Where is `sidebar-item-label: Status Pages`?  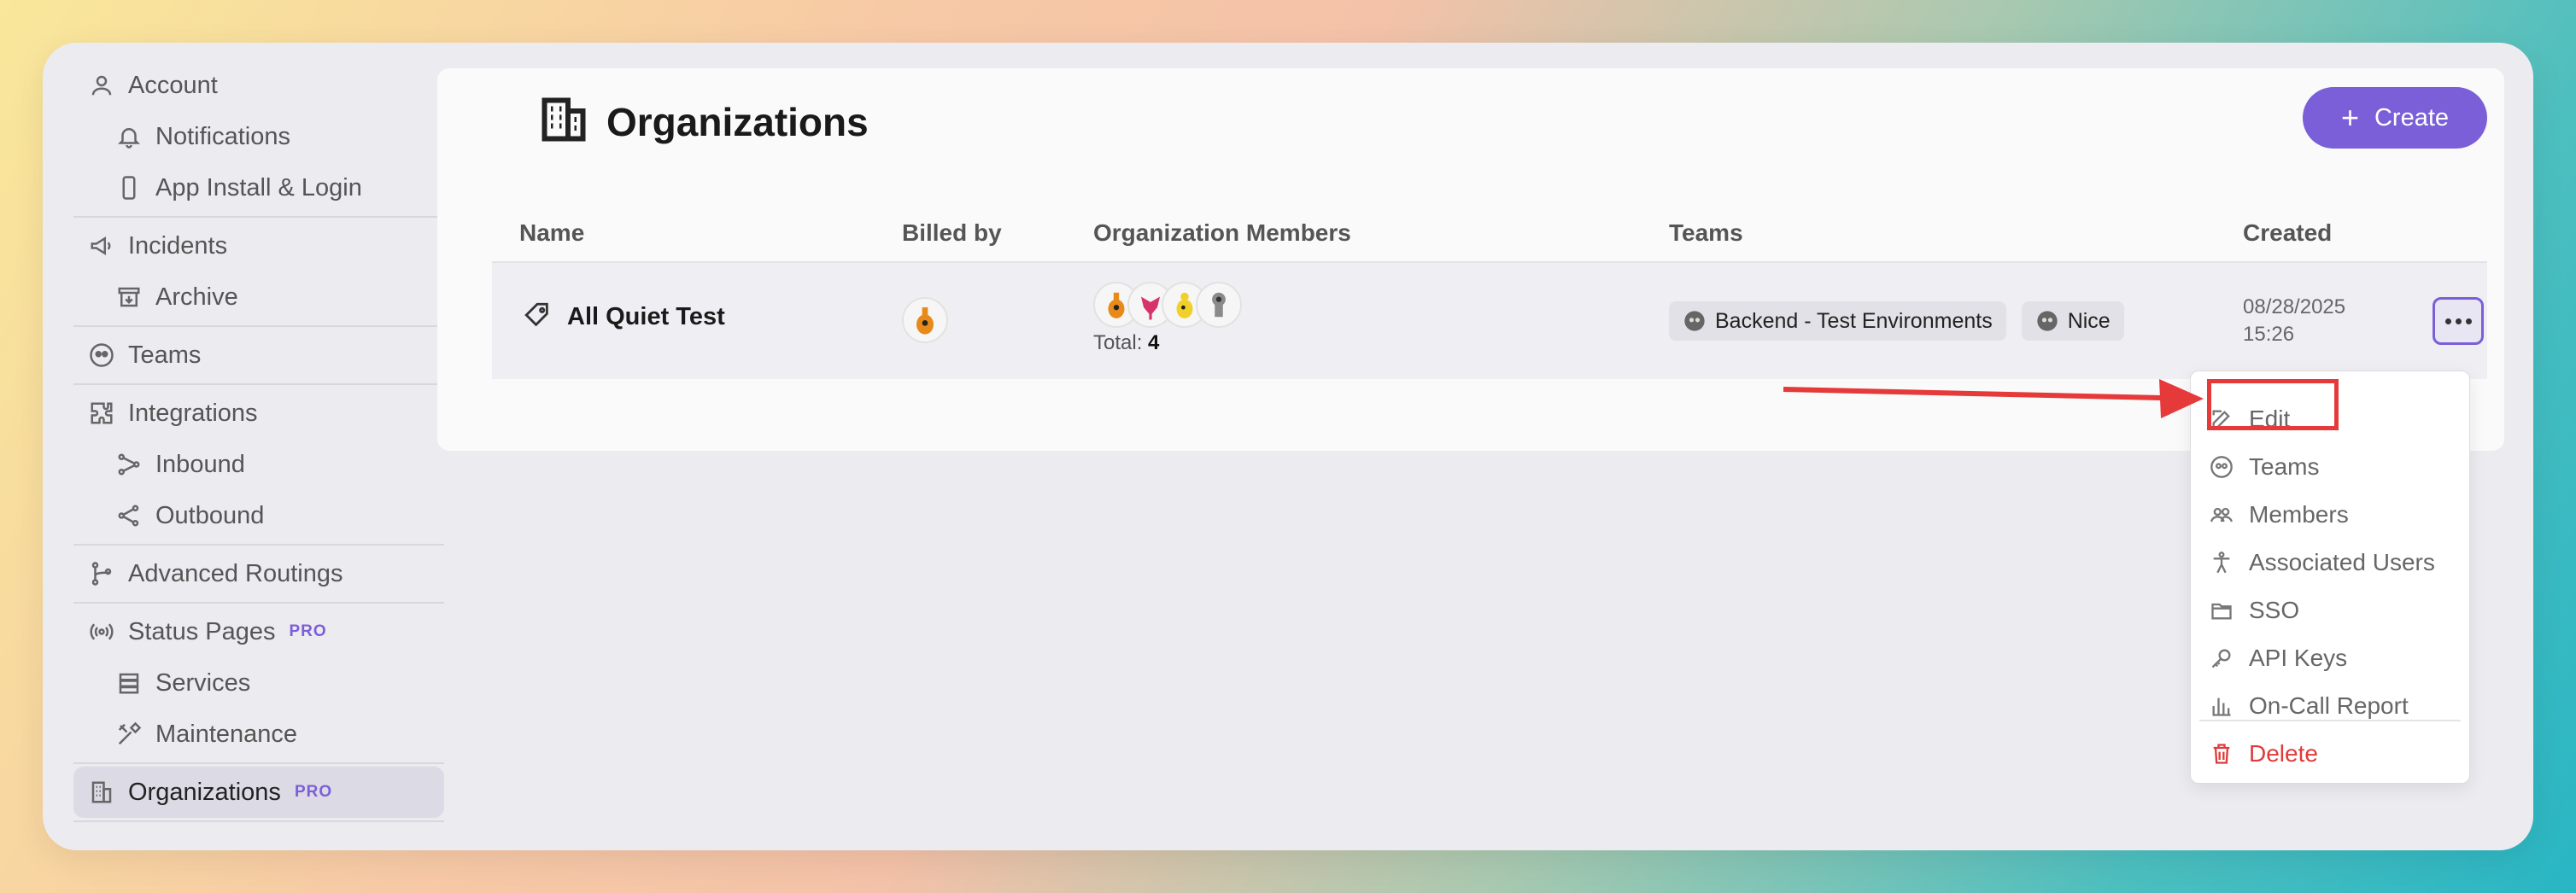 sidebar-item-label: Status Pages is located at coordinates (202, 631).